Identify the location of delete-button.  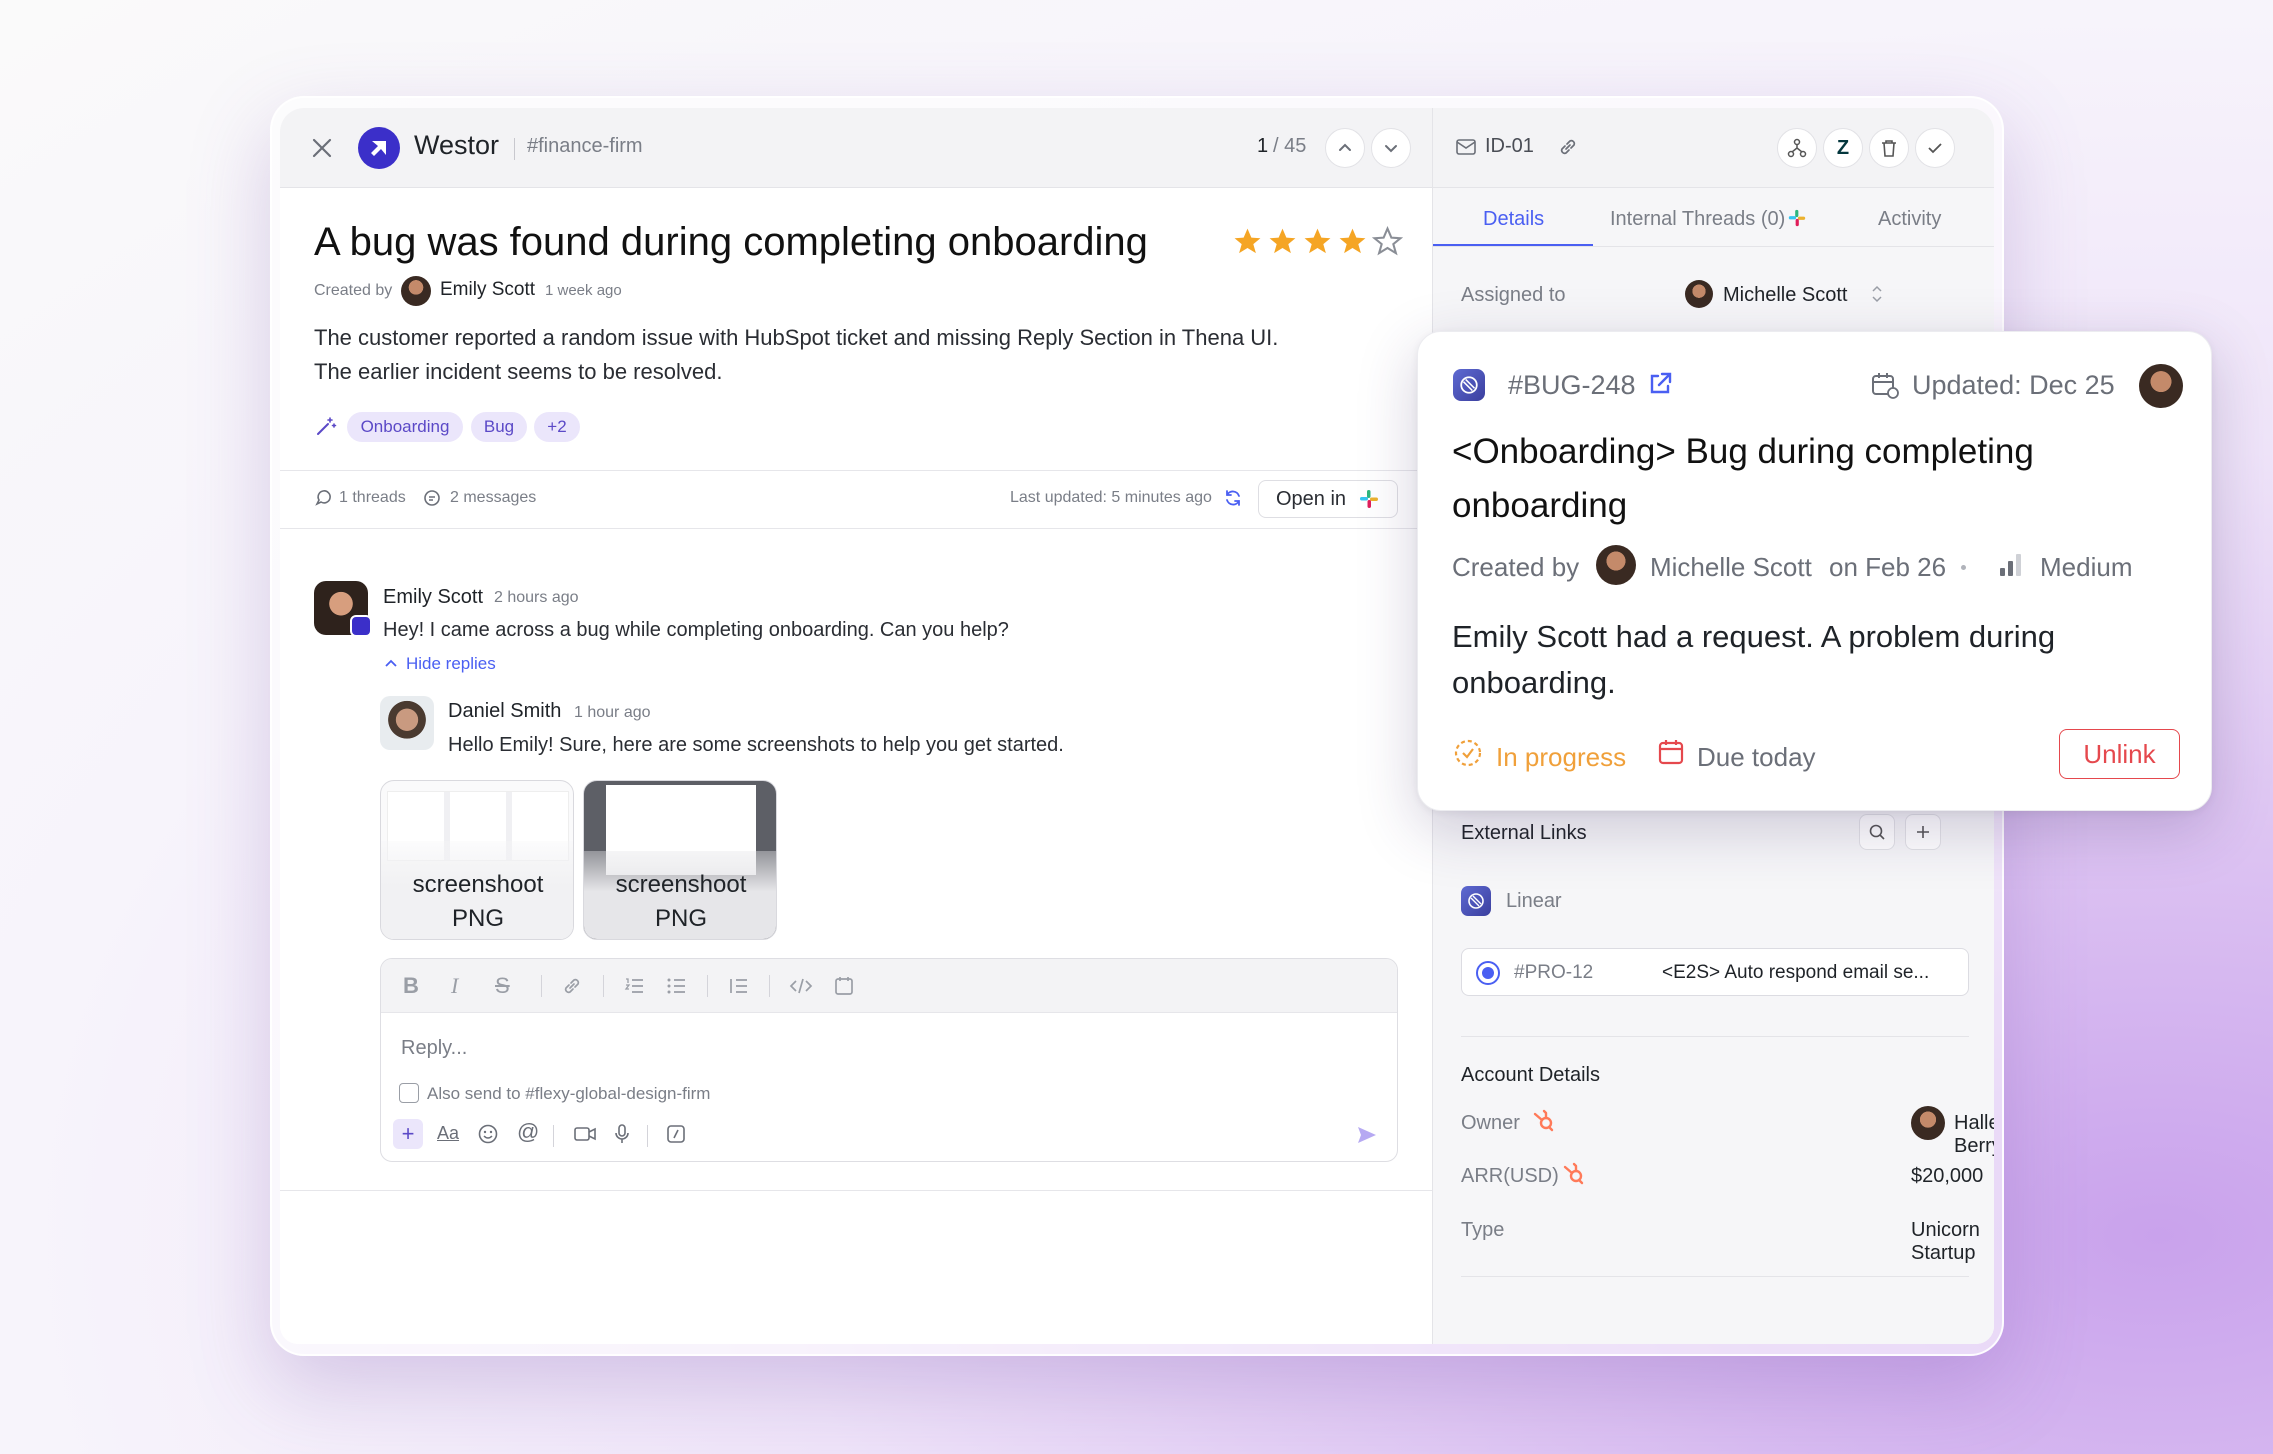
(1889, 148).